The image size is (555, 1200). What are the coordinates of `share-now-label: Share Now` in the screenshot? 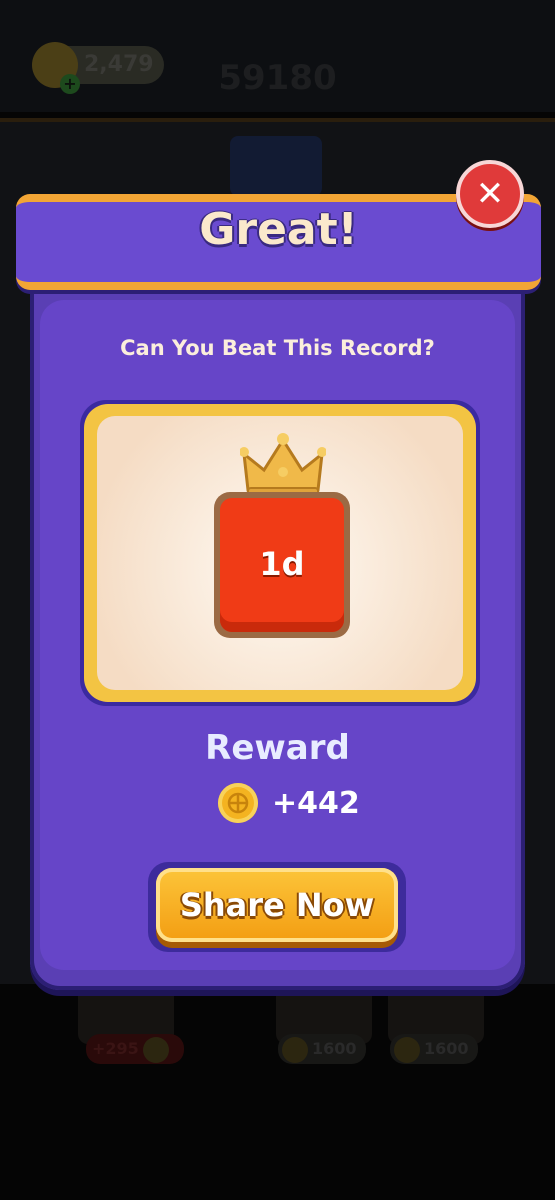 It's located at (277, 905).